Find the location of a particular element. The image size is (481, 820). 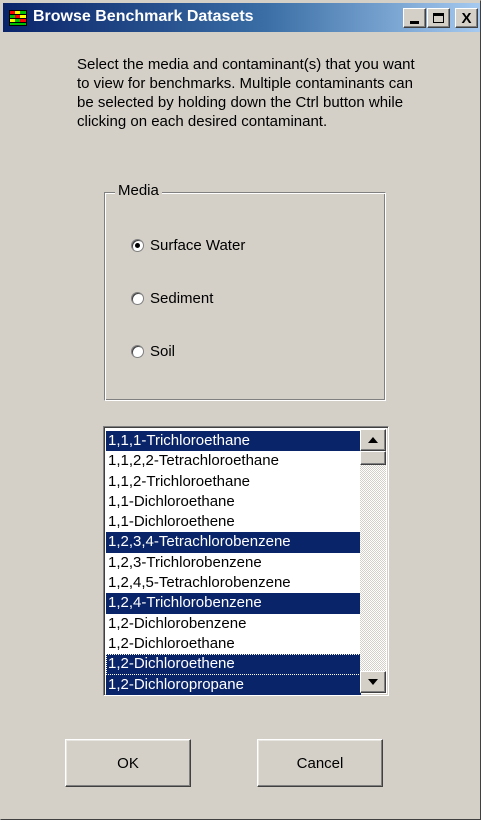

arrow-down-icon is located at coordinates (373, 682).